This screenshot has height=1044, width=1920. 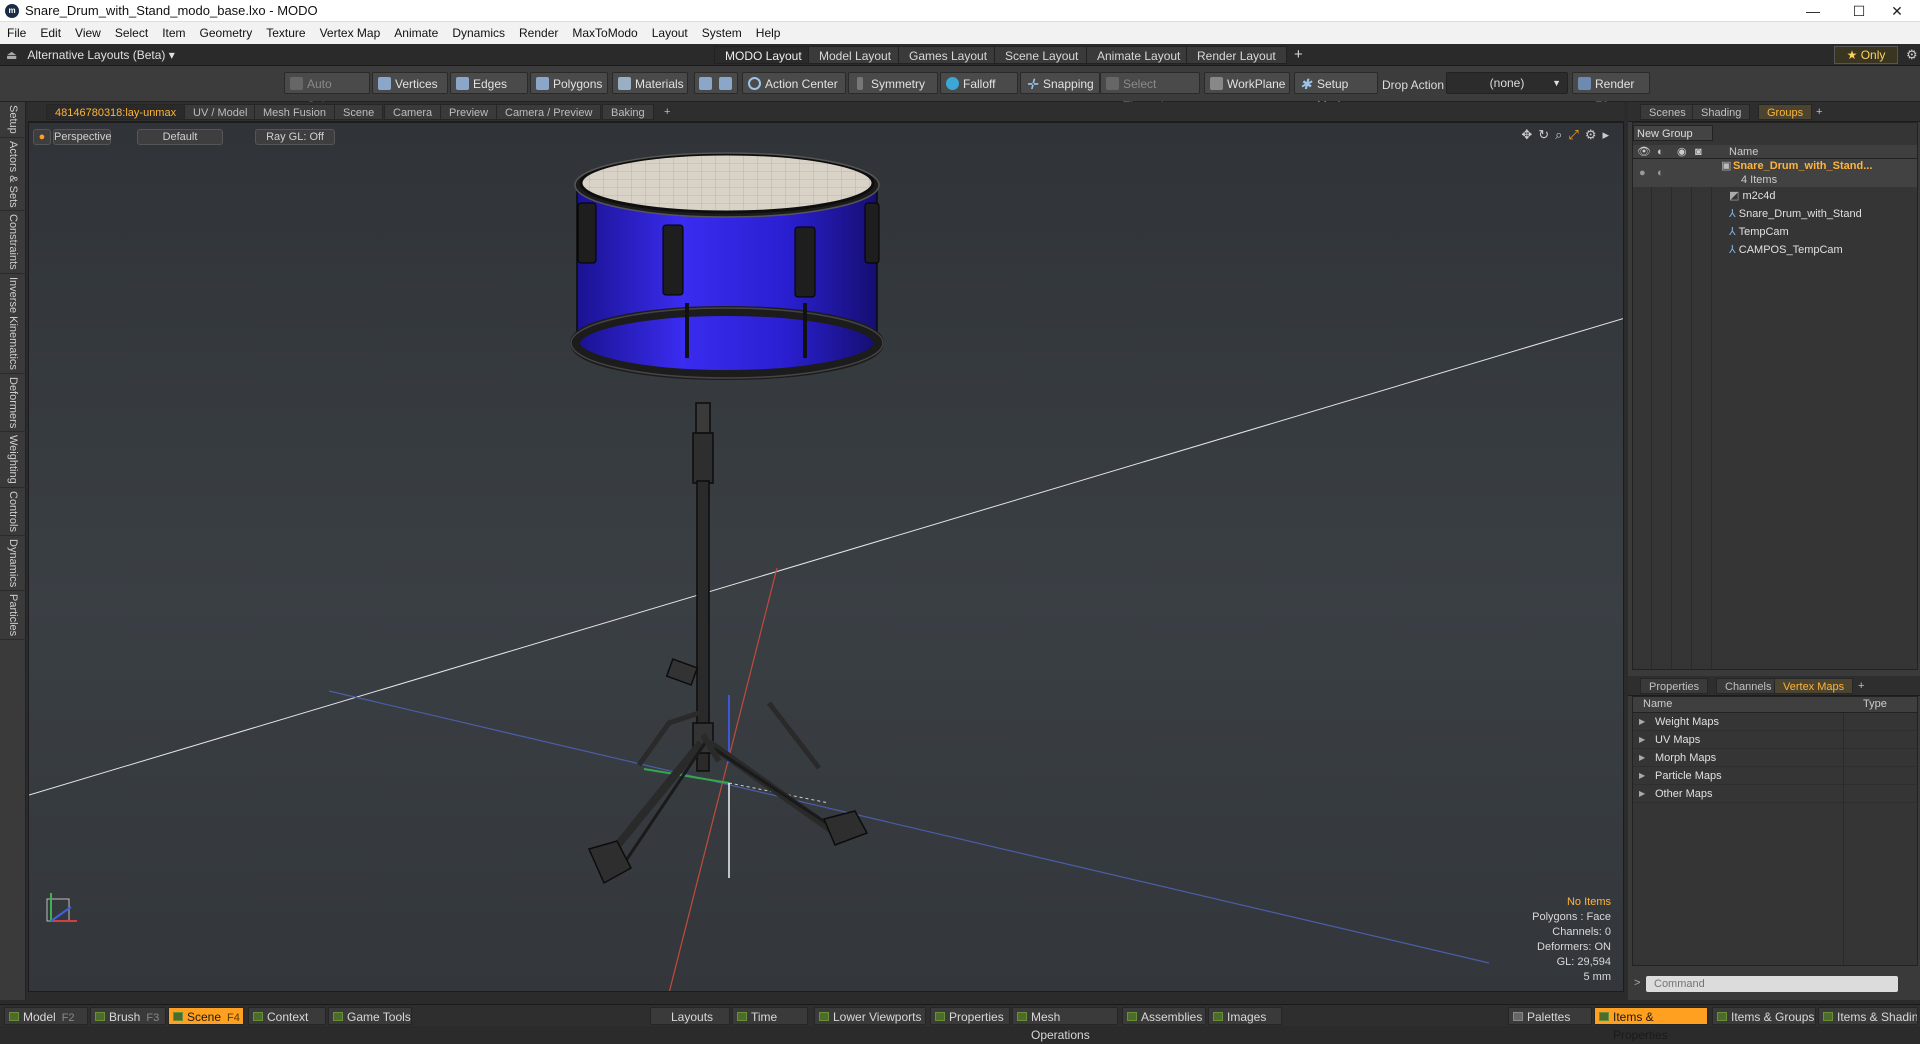 What do you see at coordinates (410, 83) in the screenshot?
I see `vertices-button: Vertices` at bounding box center [410, 83].